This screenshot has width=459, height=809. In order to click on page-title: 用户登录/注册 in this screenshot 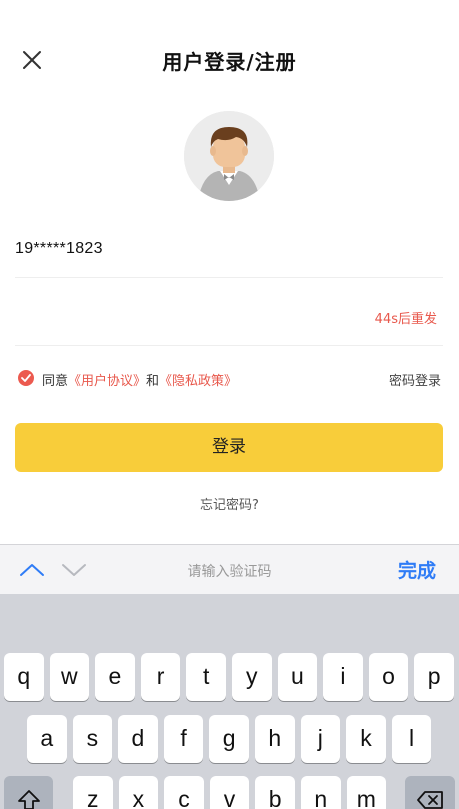, I will do `click(229, 62)`.